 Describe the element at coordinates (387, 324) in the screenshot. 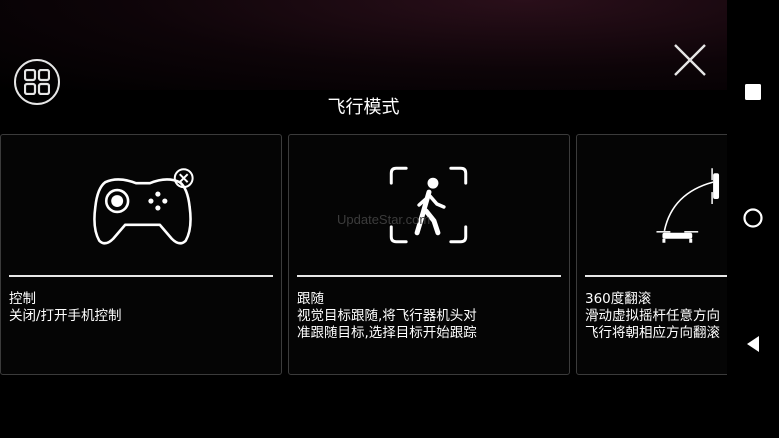

I see `mode-description: 视觉目标跟随,将飞行器机头对 准跟随目标,选择目标开始跟踪` at that location.